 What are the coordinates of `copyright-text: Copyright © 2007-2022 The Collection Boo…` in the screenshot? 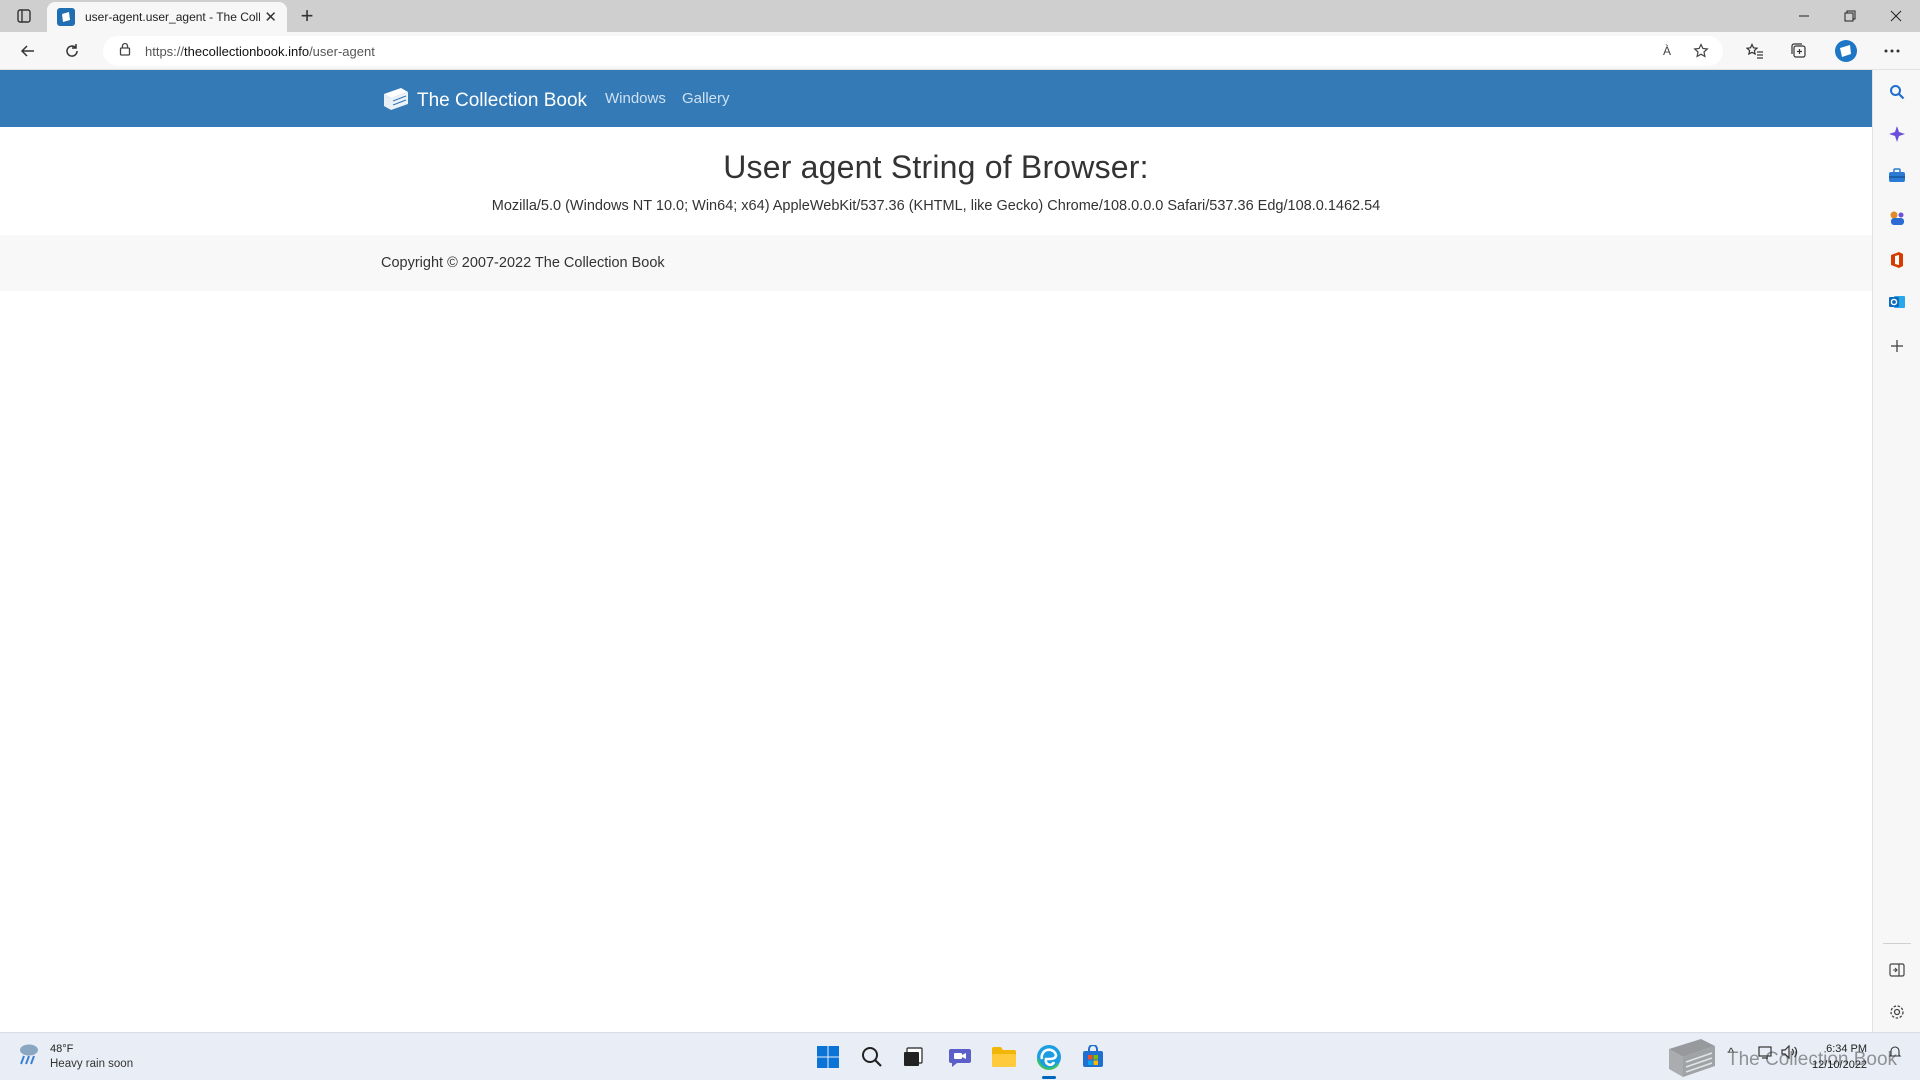 It's located at (523, 263).